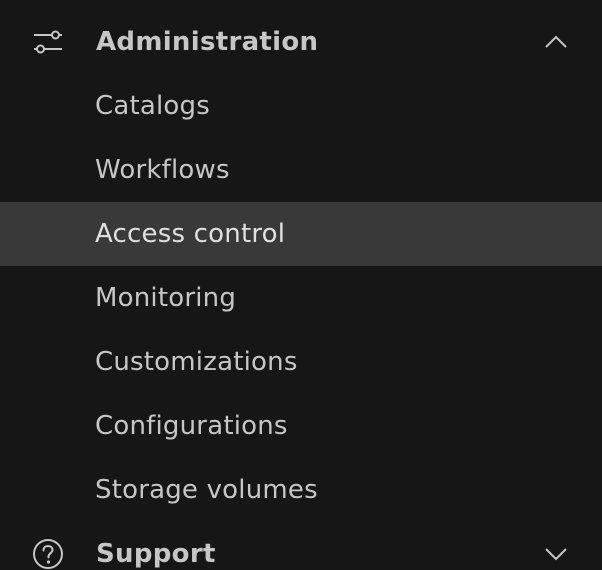 The height and width of the screenshot is (570, 602). Describe the element at coordinates (196, 362) in the screenshot. I see `nav-item-label: Customizations` at that location.